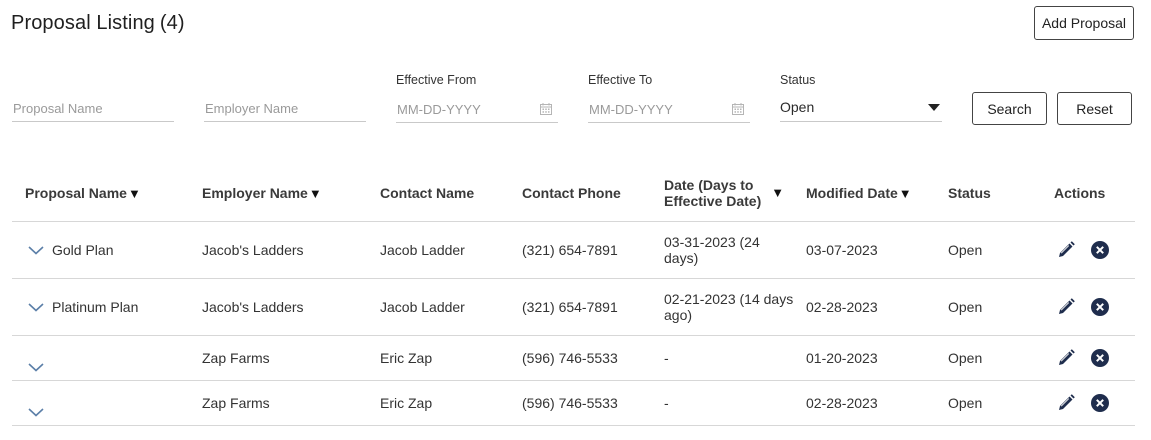 Image resolution: width=1151 pixels, height=440 pixels. I want to click on effective-to-filter, so click(669, 110).